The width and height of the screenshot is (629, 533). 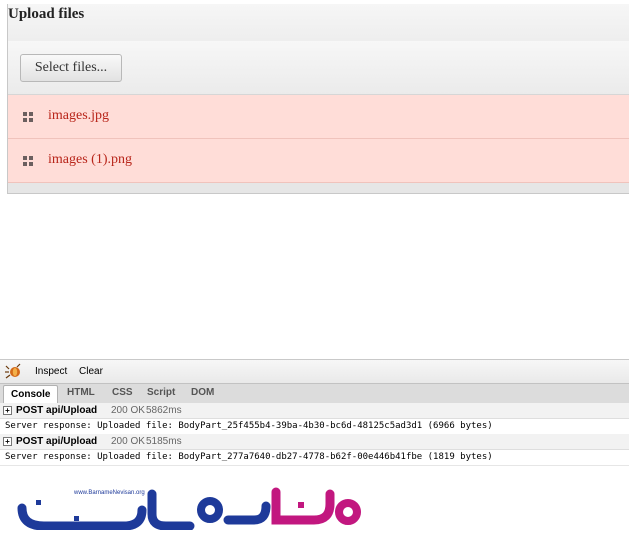 What do you see at coordinates (122, 392) in the screenshot?
I see `tab-css: CSS` at bounding box center [122, 392].